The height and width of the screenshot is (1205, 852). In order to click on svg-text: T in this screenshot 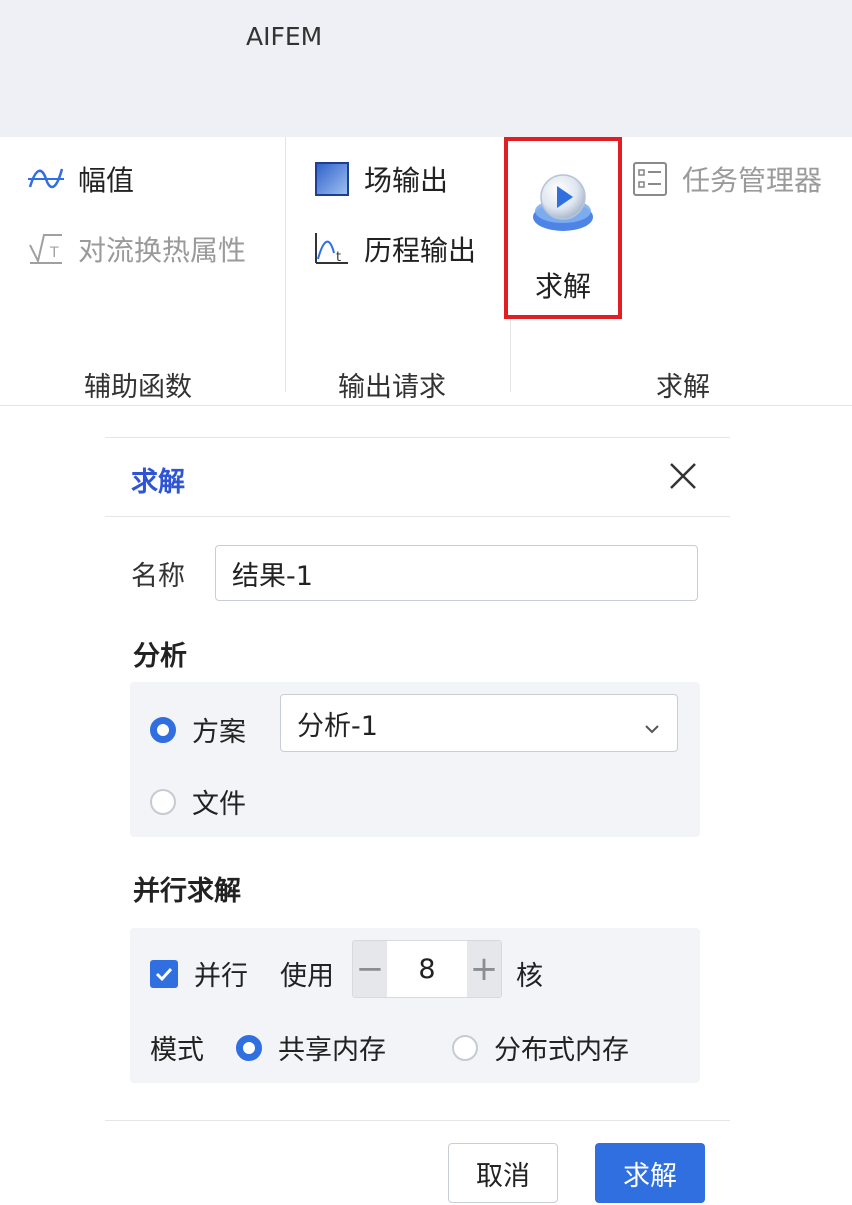, I will do `click(54, 253)`.